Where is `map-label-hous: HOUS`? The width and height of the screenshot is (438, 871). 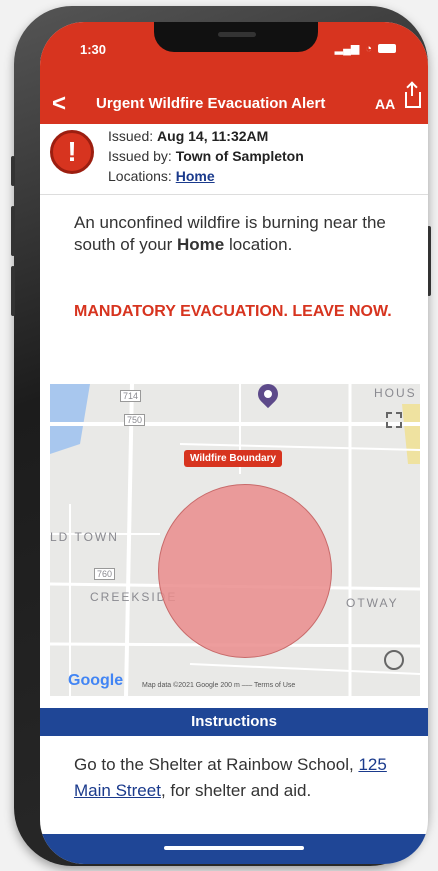 map-label-hous: HOUS is located at coordinates (395, 393).